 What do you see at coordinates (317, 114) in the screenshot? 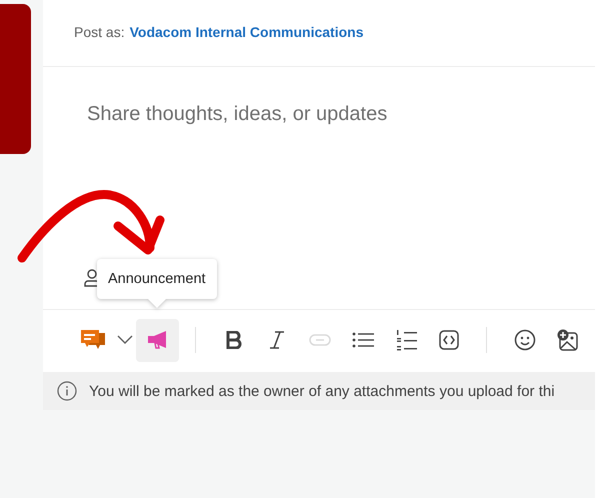
I see `message-field: Share thoughts, ideas, or updates` at bounding box center [317, 114].